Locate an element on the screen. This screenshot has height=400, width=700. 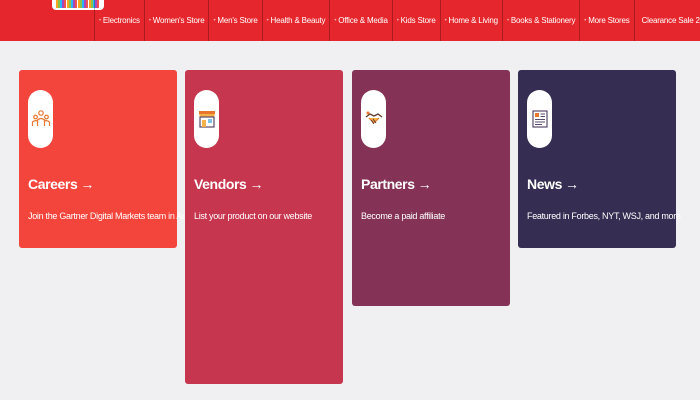
nav-item-womens-store: • Women's Store is located at coordinates (176, 20).